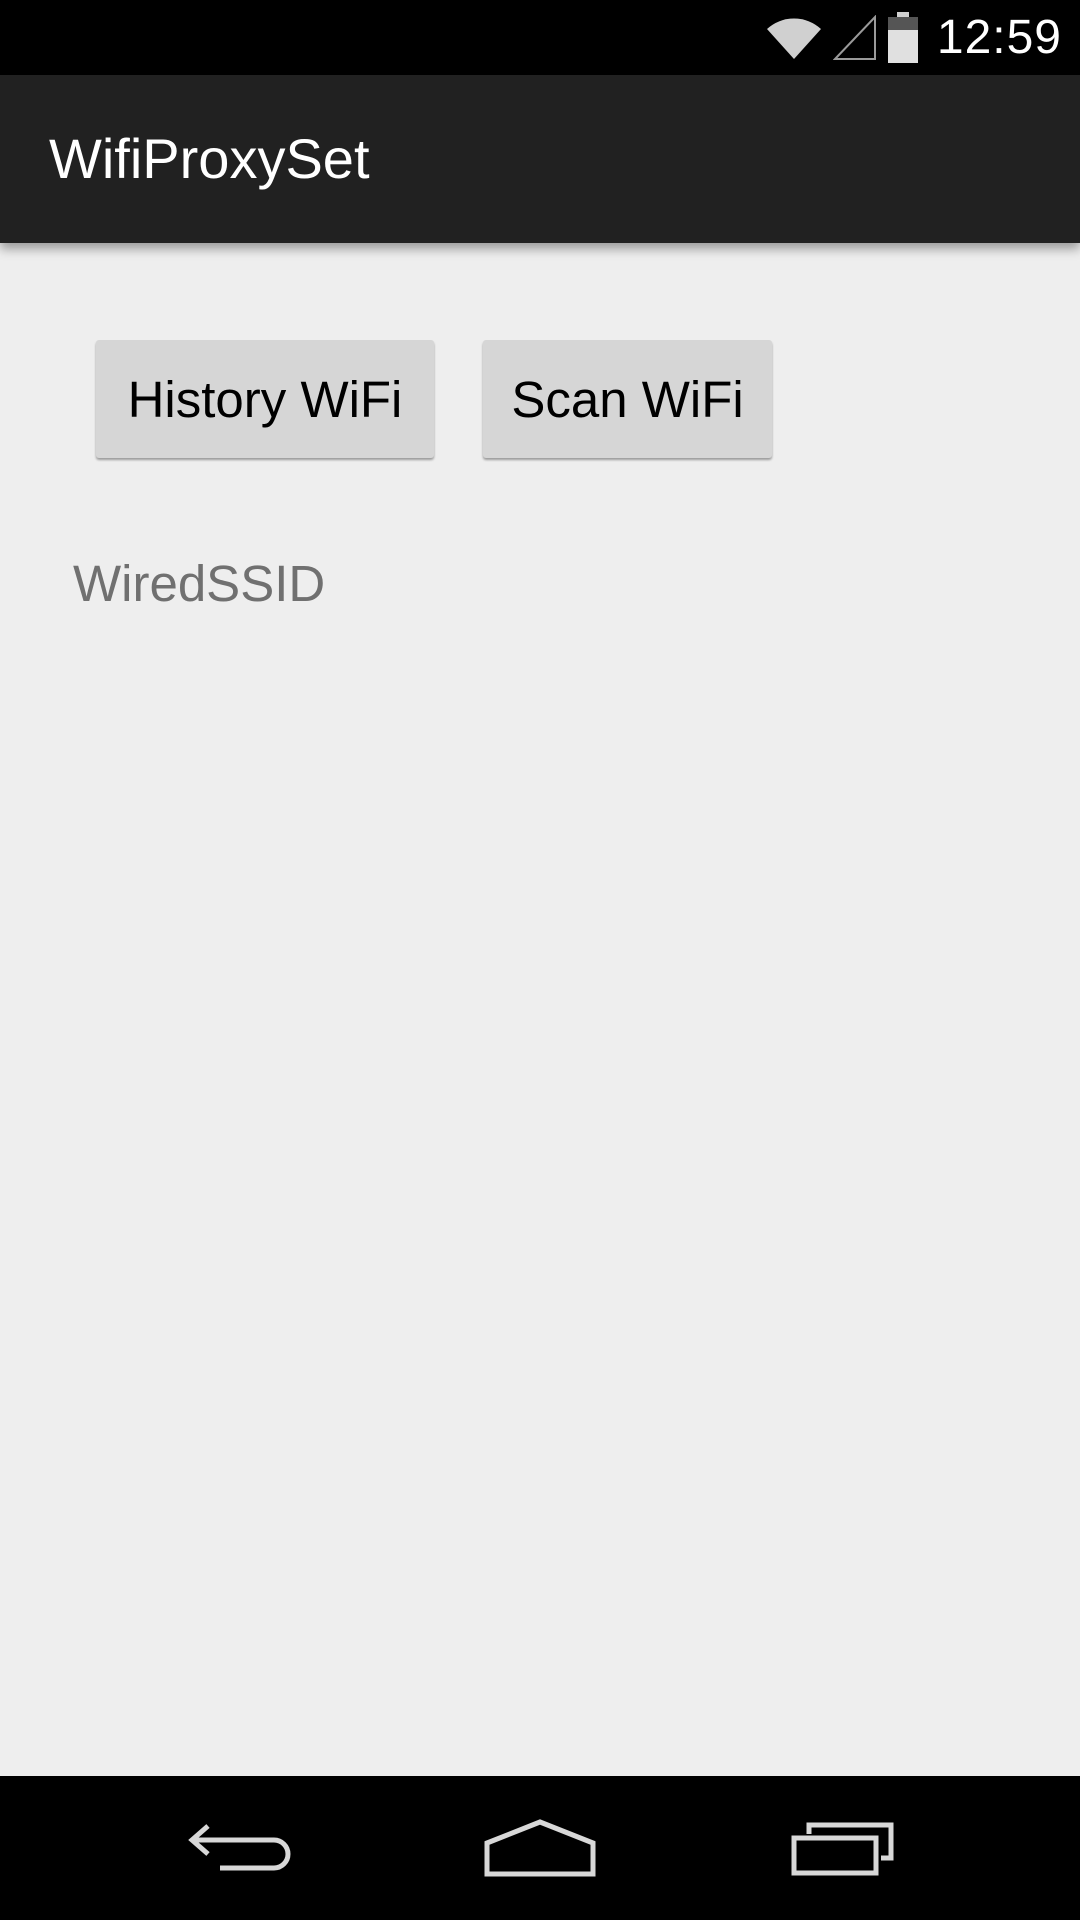 The width and height of the screenshot is (1080, 1920). What do you see at coordinates (627, 399) in the screenshot?
I see `scan-wifi-button: Scan WiFi` at bounding box center [627, 399].